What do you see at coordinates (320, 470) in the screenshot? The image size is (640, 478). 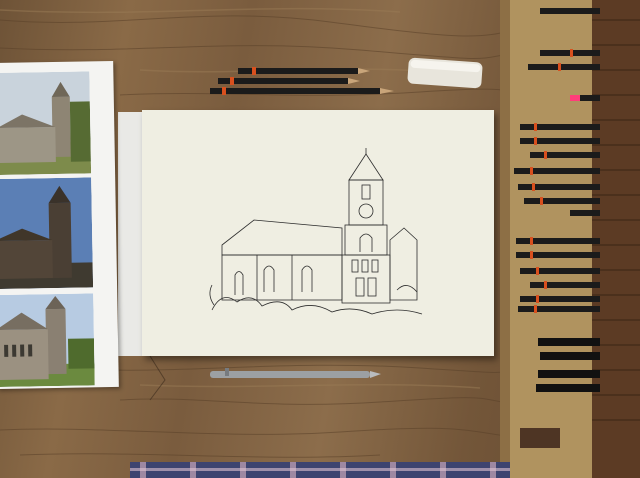 I see `plaid-cloth` at bounding box center [320, 470].